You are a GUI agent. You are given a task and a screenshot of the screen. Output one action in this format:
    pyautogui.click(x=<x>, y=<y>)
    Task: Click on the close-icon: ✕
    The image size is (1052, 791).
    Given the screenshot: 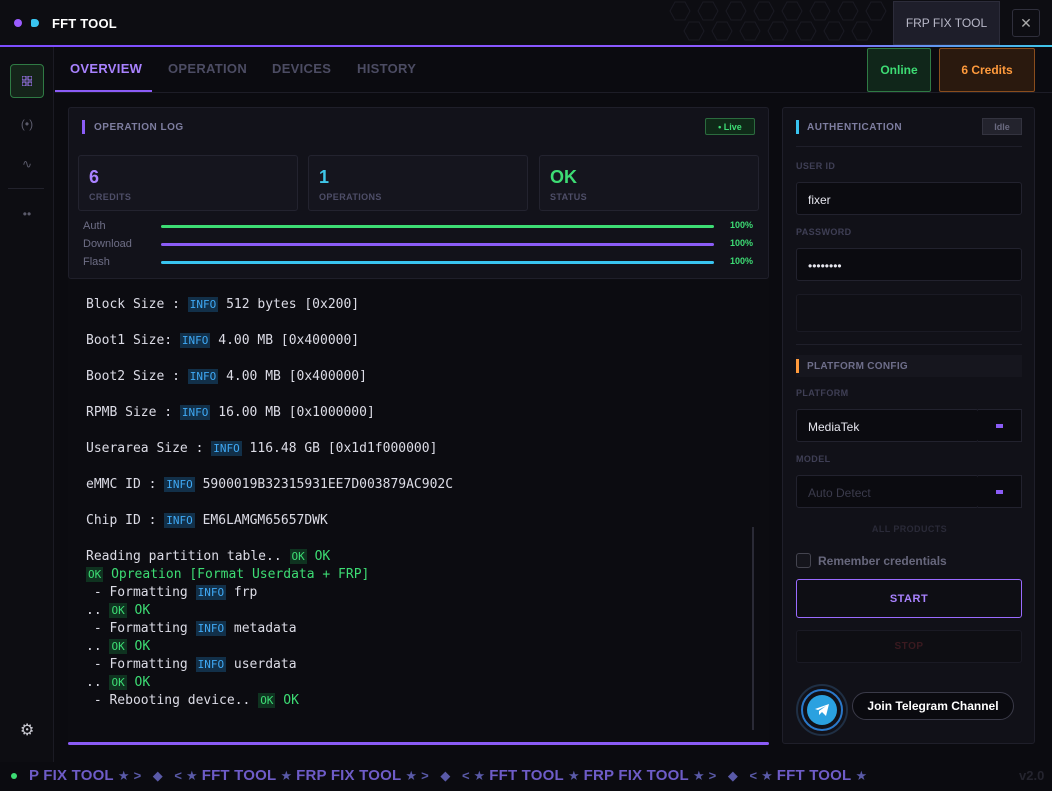 What is the action you would take?
    pyautogui.click(x=1026, y=23)
    